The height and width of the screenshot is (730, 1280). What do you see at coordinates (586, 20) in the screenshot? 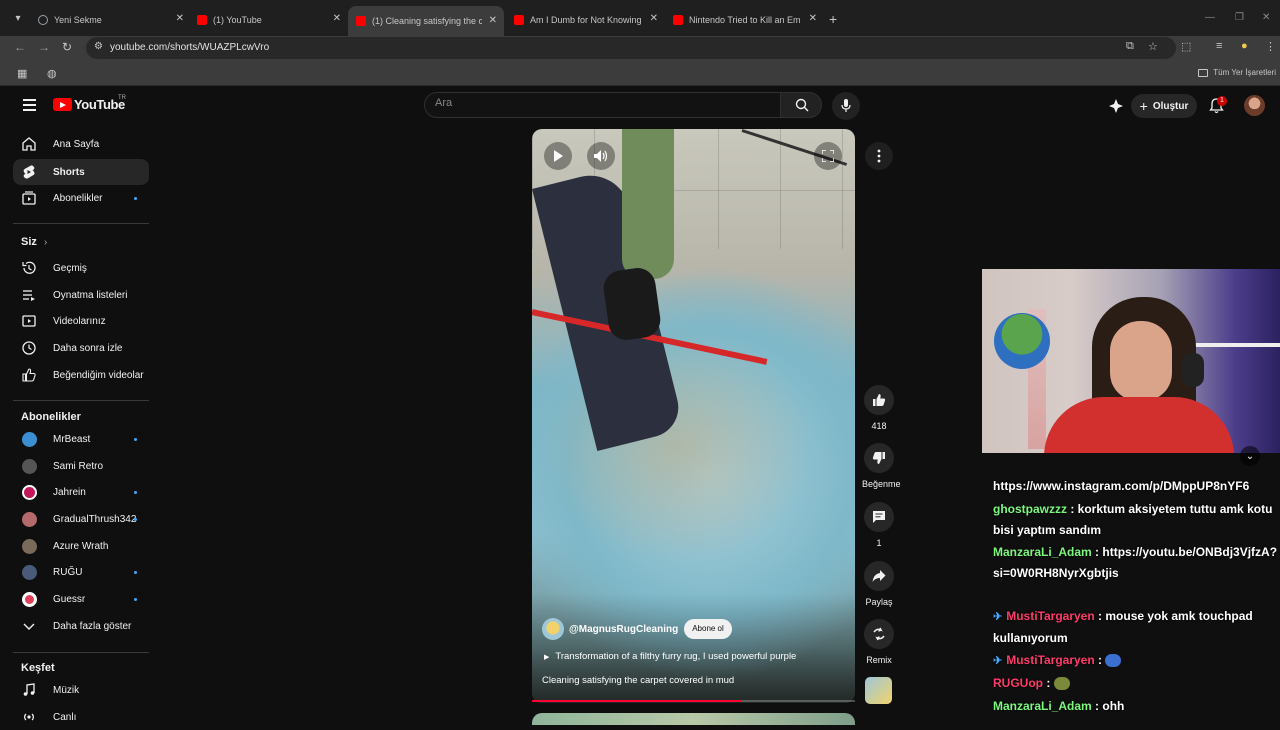
I see `browser-tab: Am I Dumb for Not Knowing Th ✕` at bounding box center [586, 20].